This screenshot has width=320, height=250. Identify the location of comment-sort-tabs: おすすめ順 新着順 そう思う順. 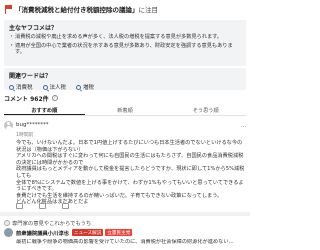
(125, 110).